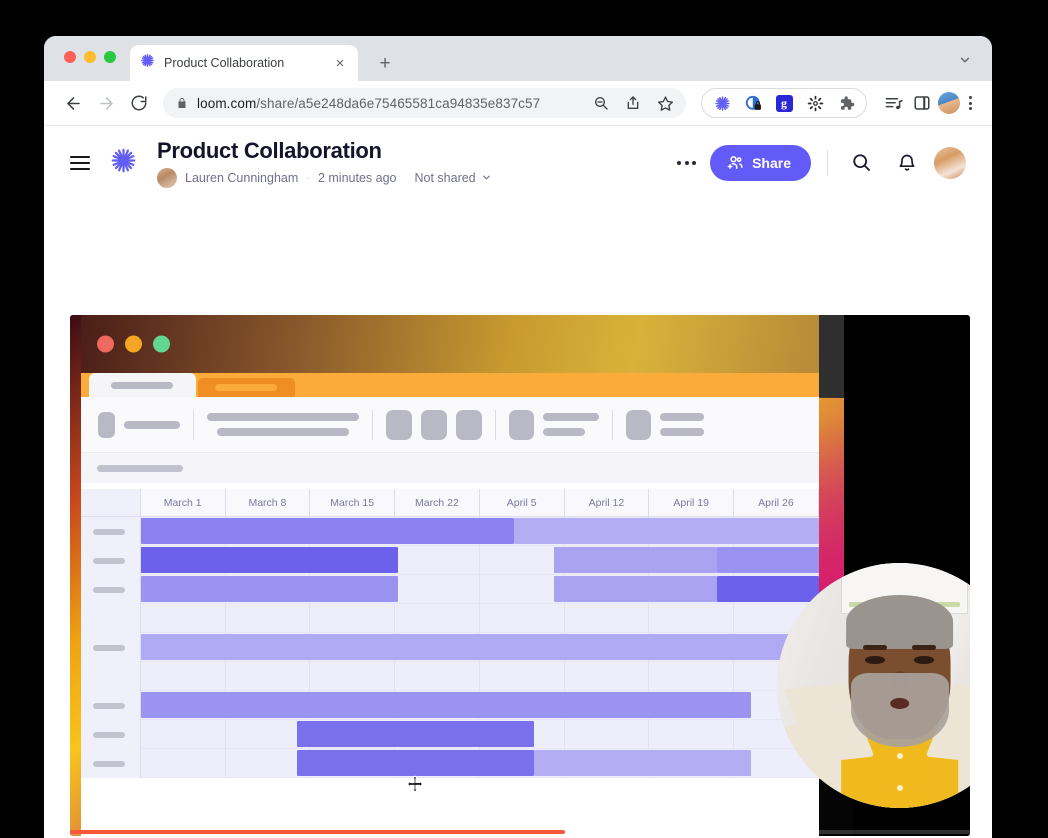 Image resolution: width=1048 pixels, height=838 pixels. Describe the element at coordinates (760, 162) in the screenshot. I see `share-button: Share` at that location.